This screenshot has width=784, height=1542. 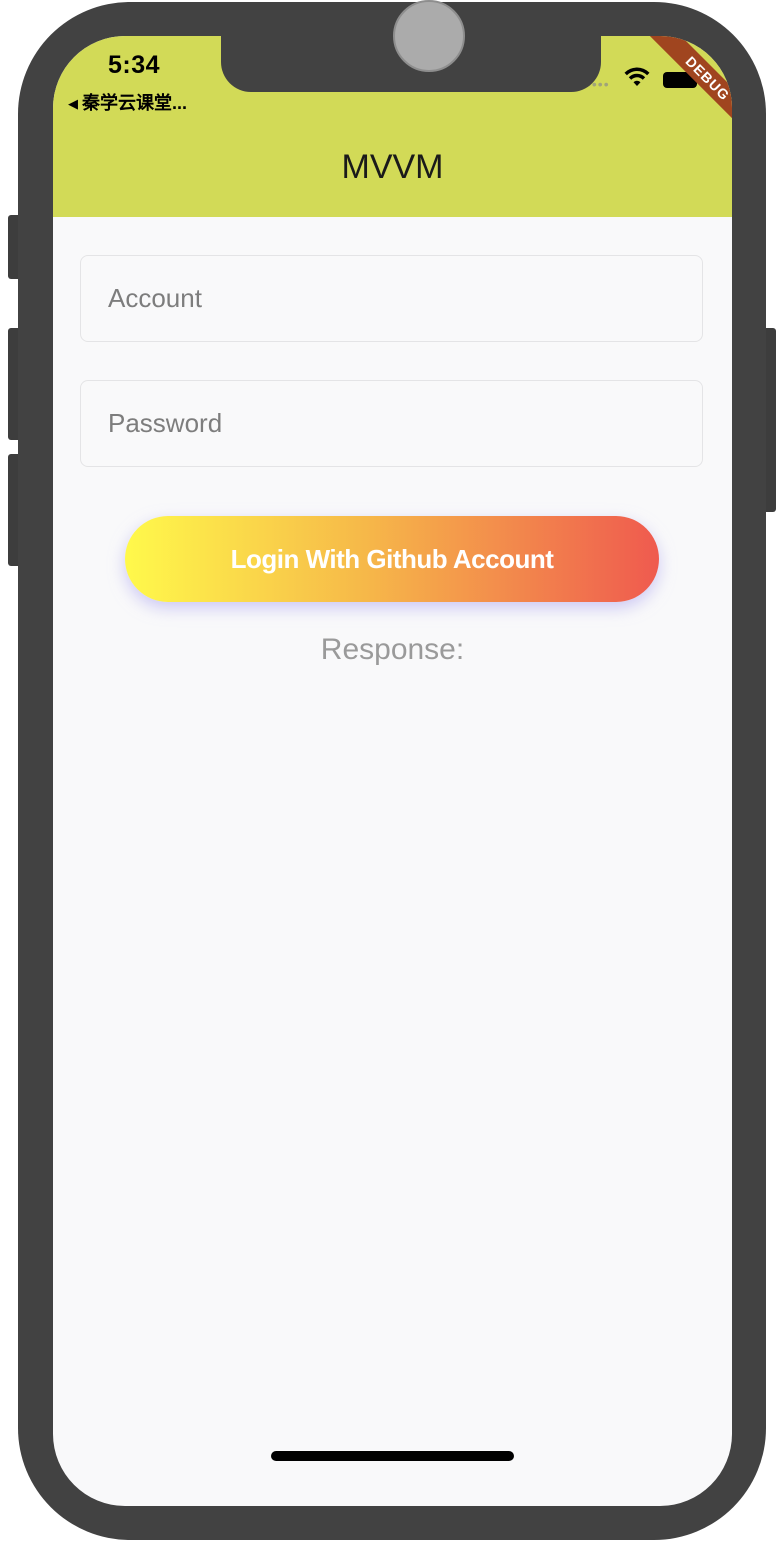 I want to click on debug-banner: DEBUG, so click(x=687, y=89).